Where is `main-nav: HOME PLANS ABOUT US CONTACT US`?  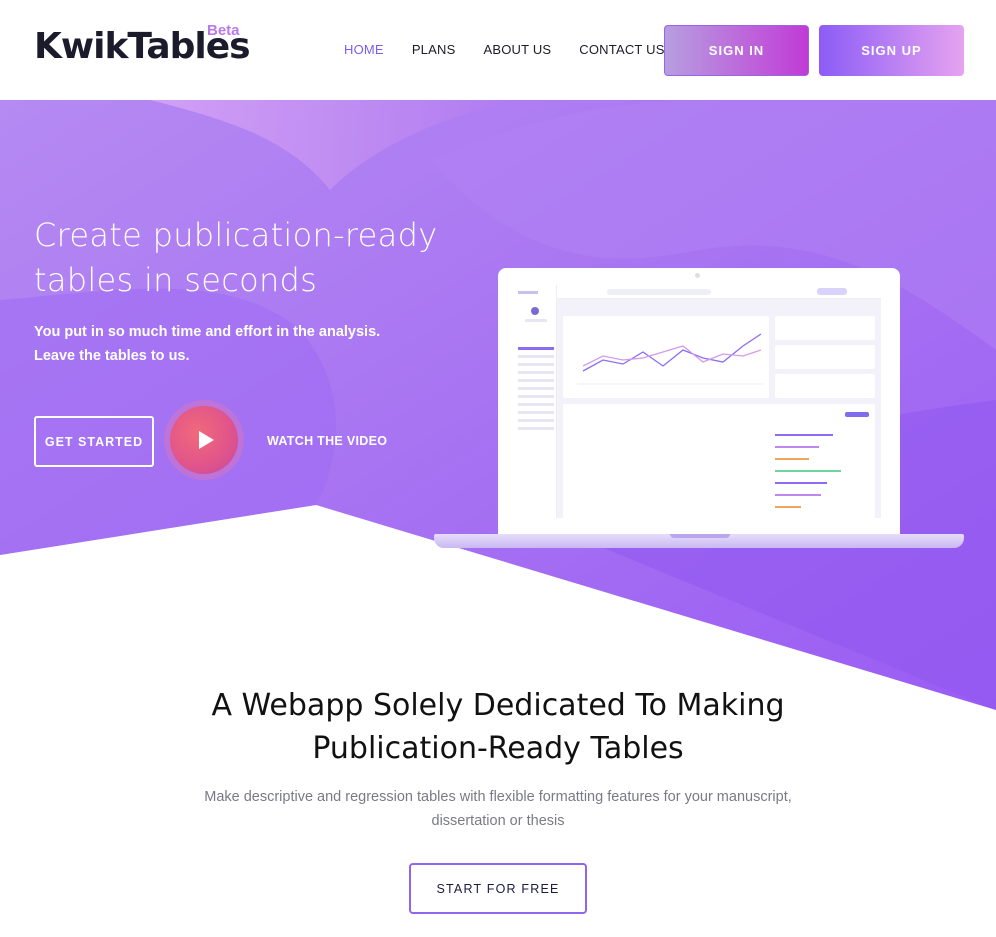 main-nav: HOME PLANS ABOUT US CONTACT US is located at coordinates (518, 49).